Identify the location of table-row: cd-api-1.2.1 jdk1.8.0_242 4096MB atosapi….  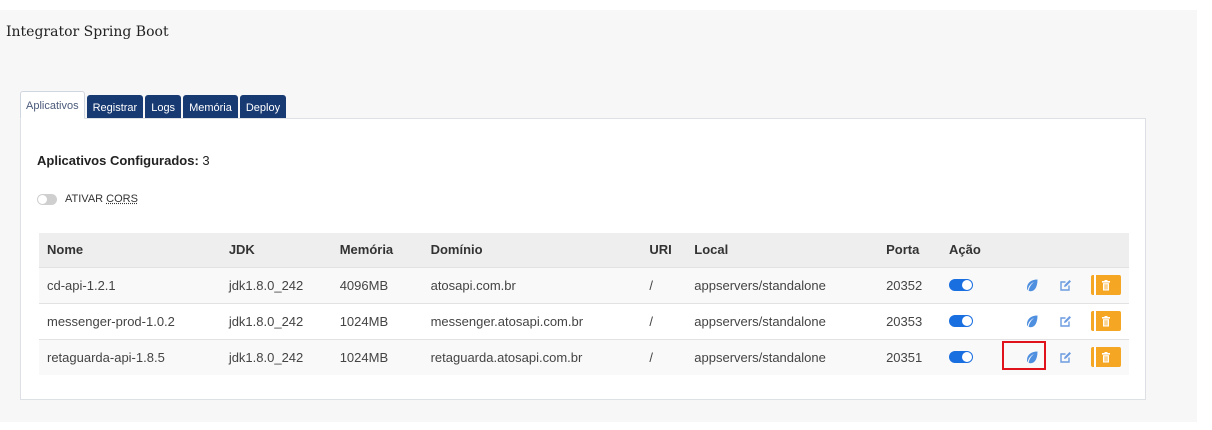
(584, 284).